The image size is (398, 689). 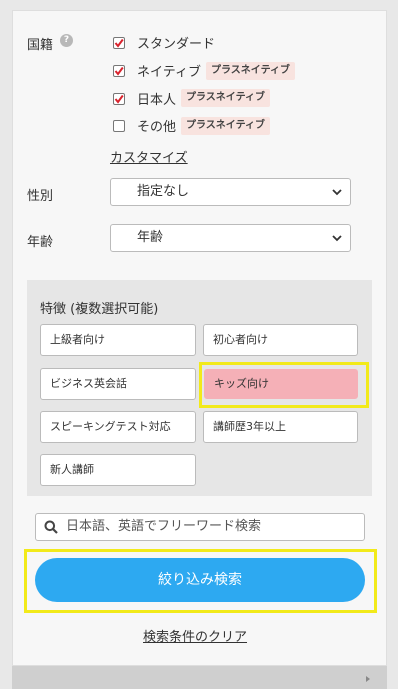 What do you see at coordinates (200, 580) in the screenshot?
I see `filter-search-button: 絞り込み検索` at bounding box center [200, 580].